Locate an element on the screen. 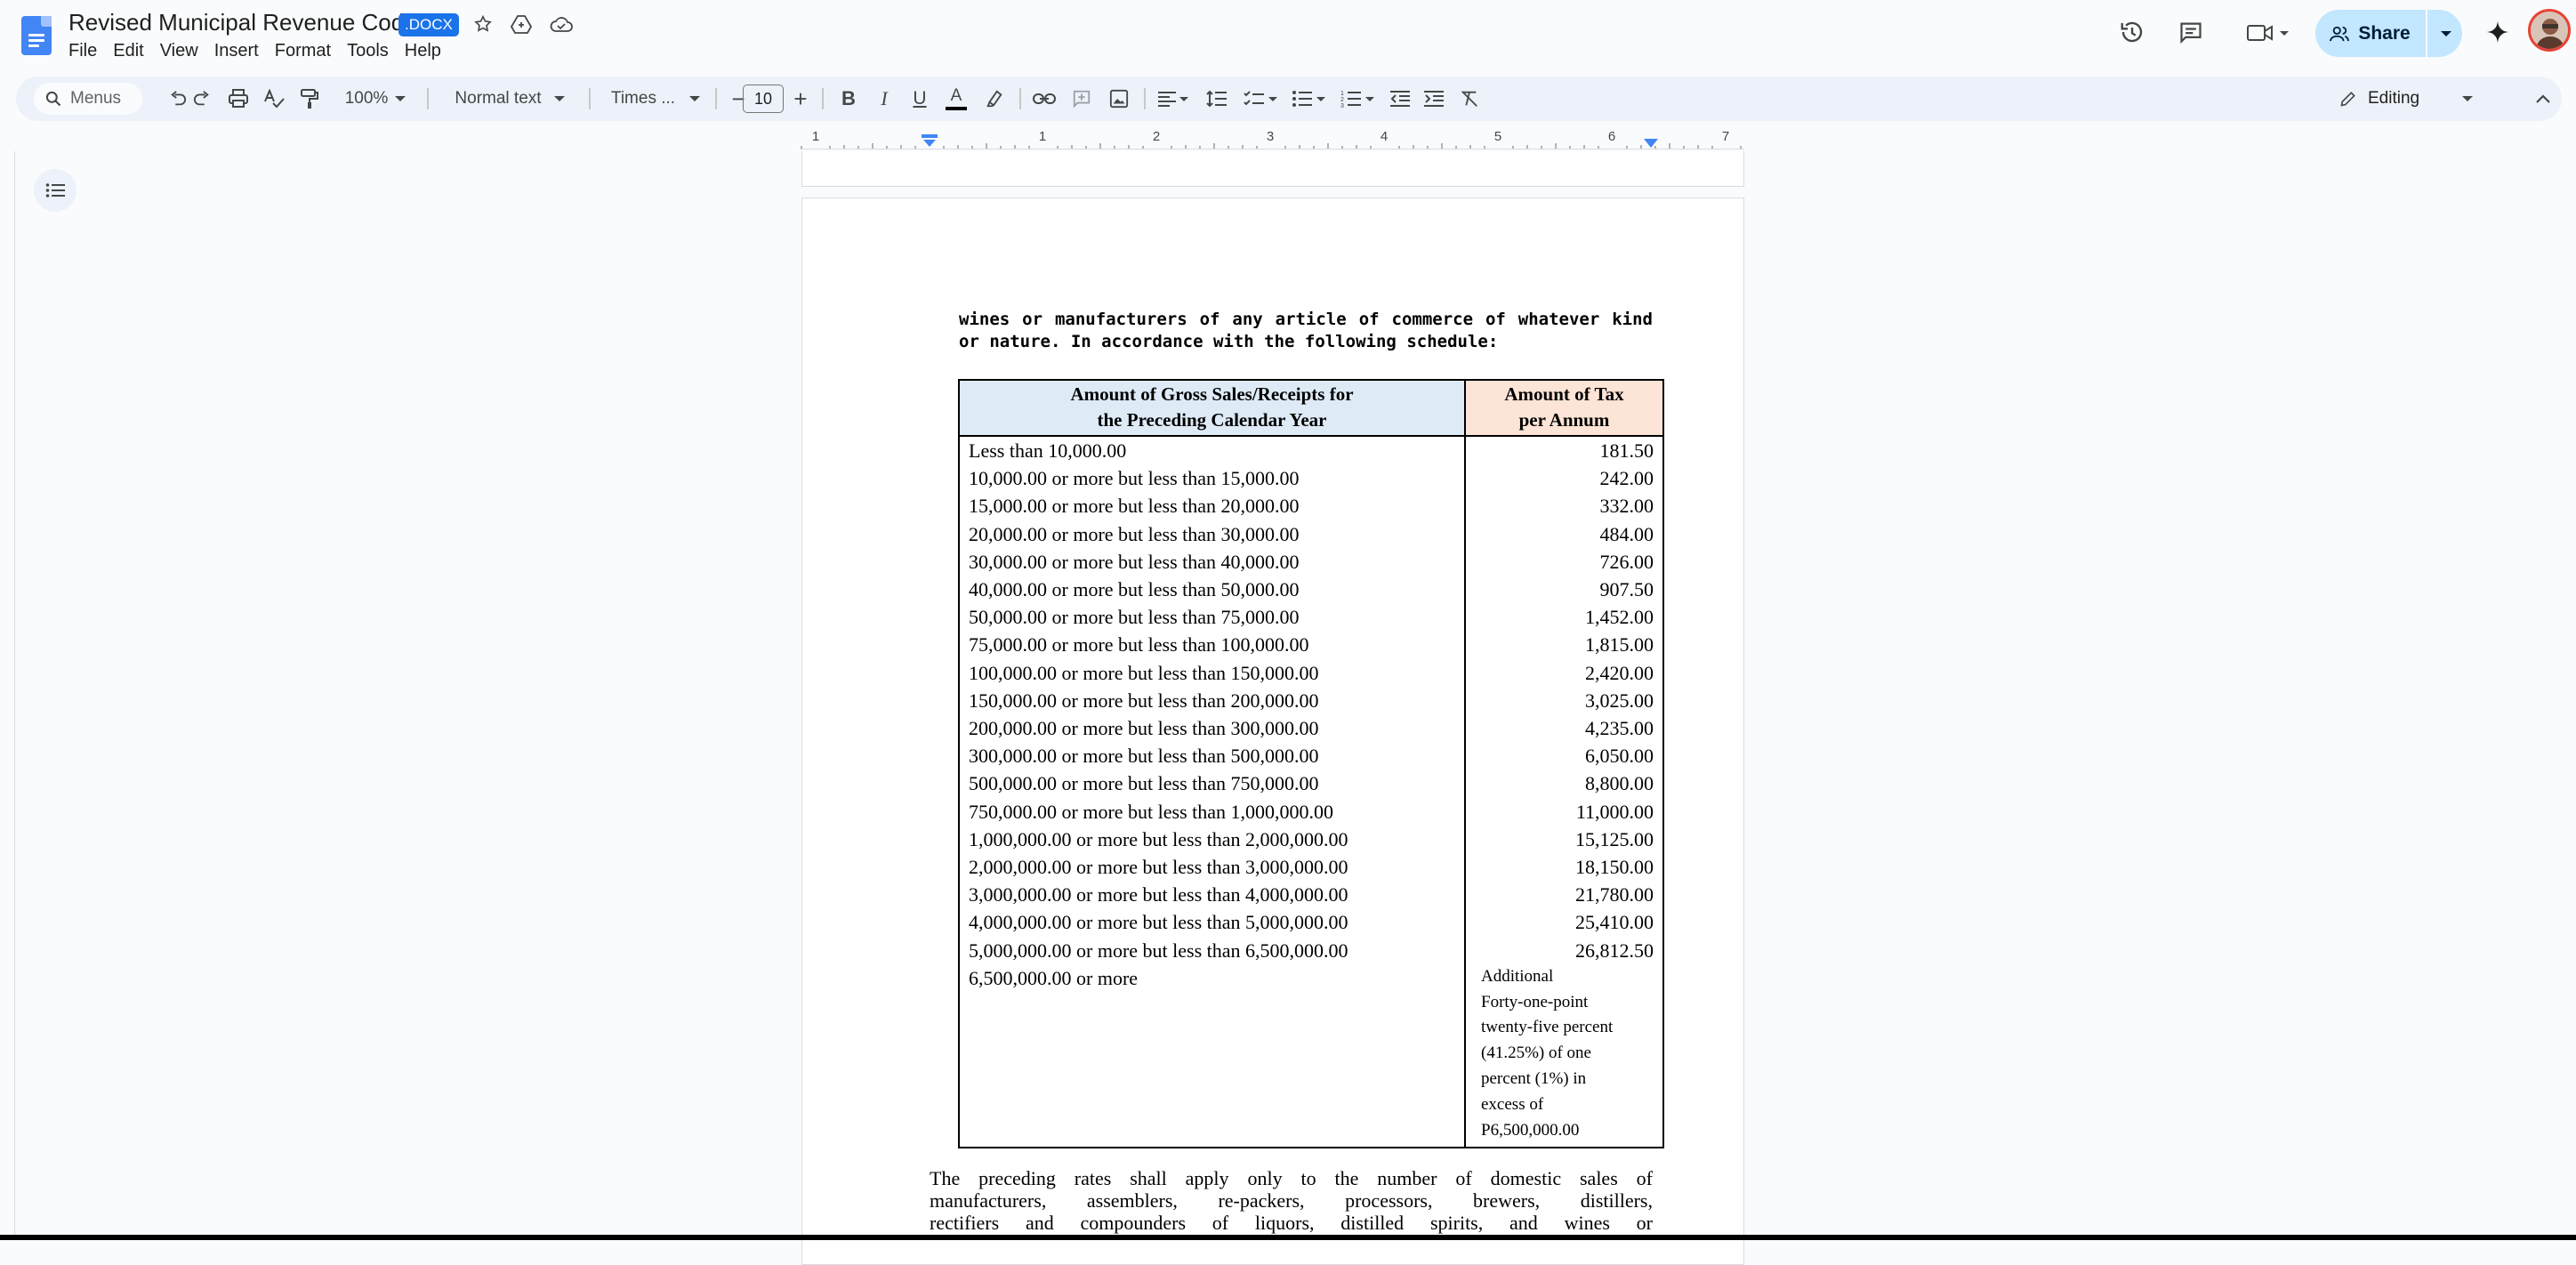 This screenshot has width=2576, height=1265. numbered-list-button: 123 is located at coordinates (1357, 99).